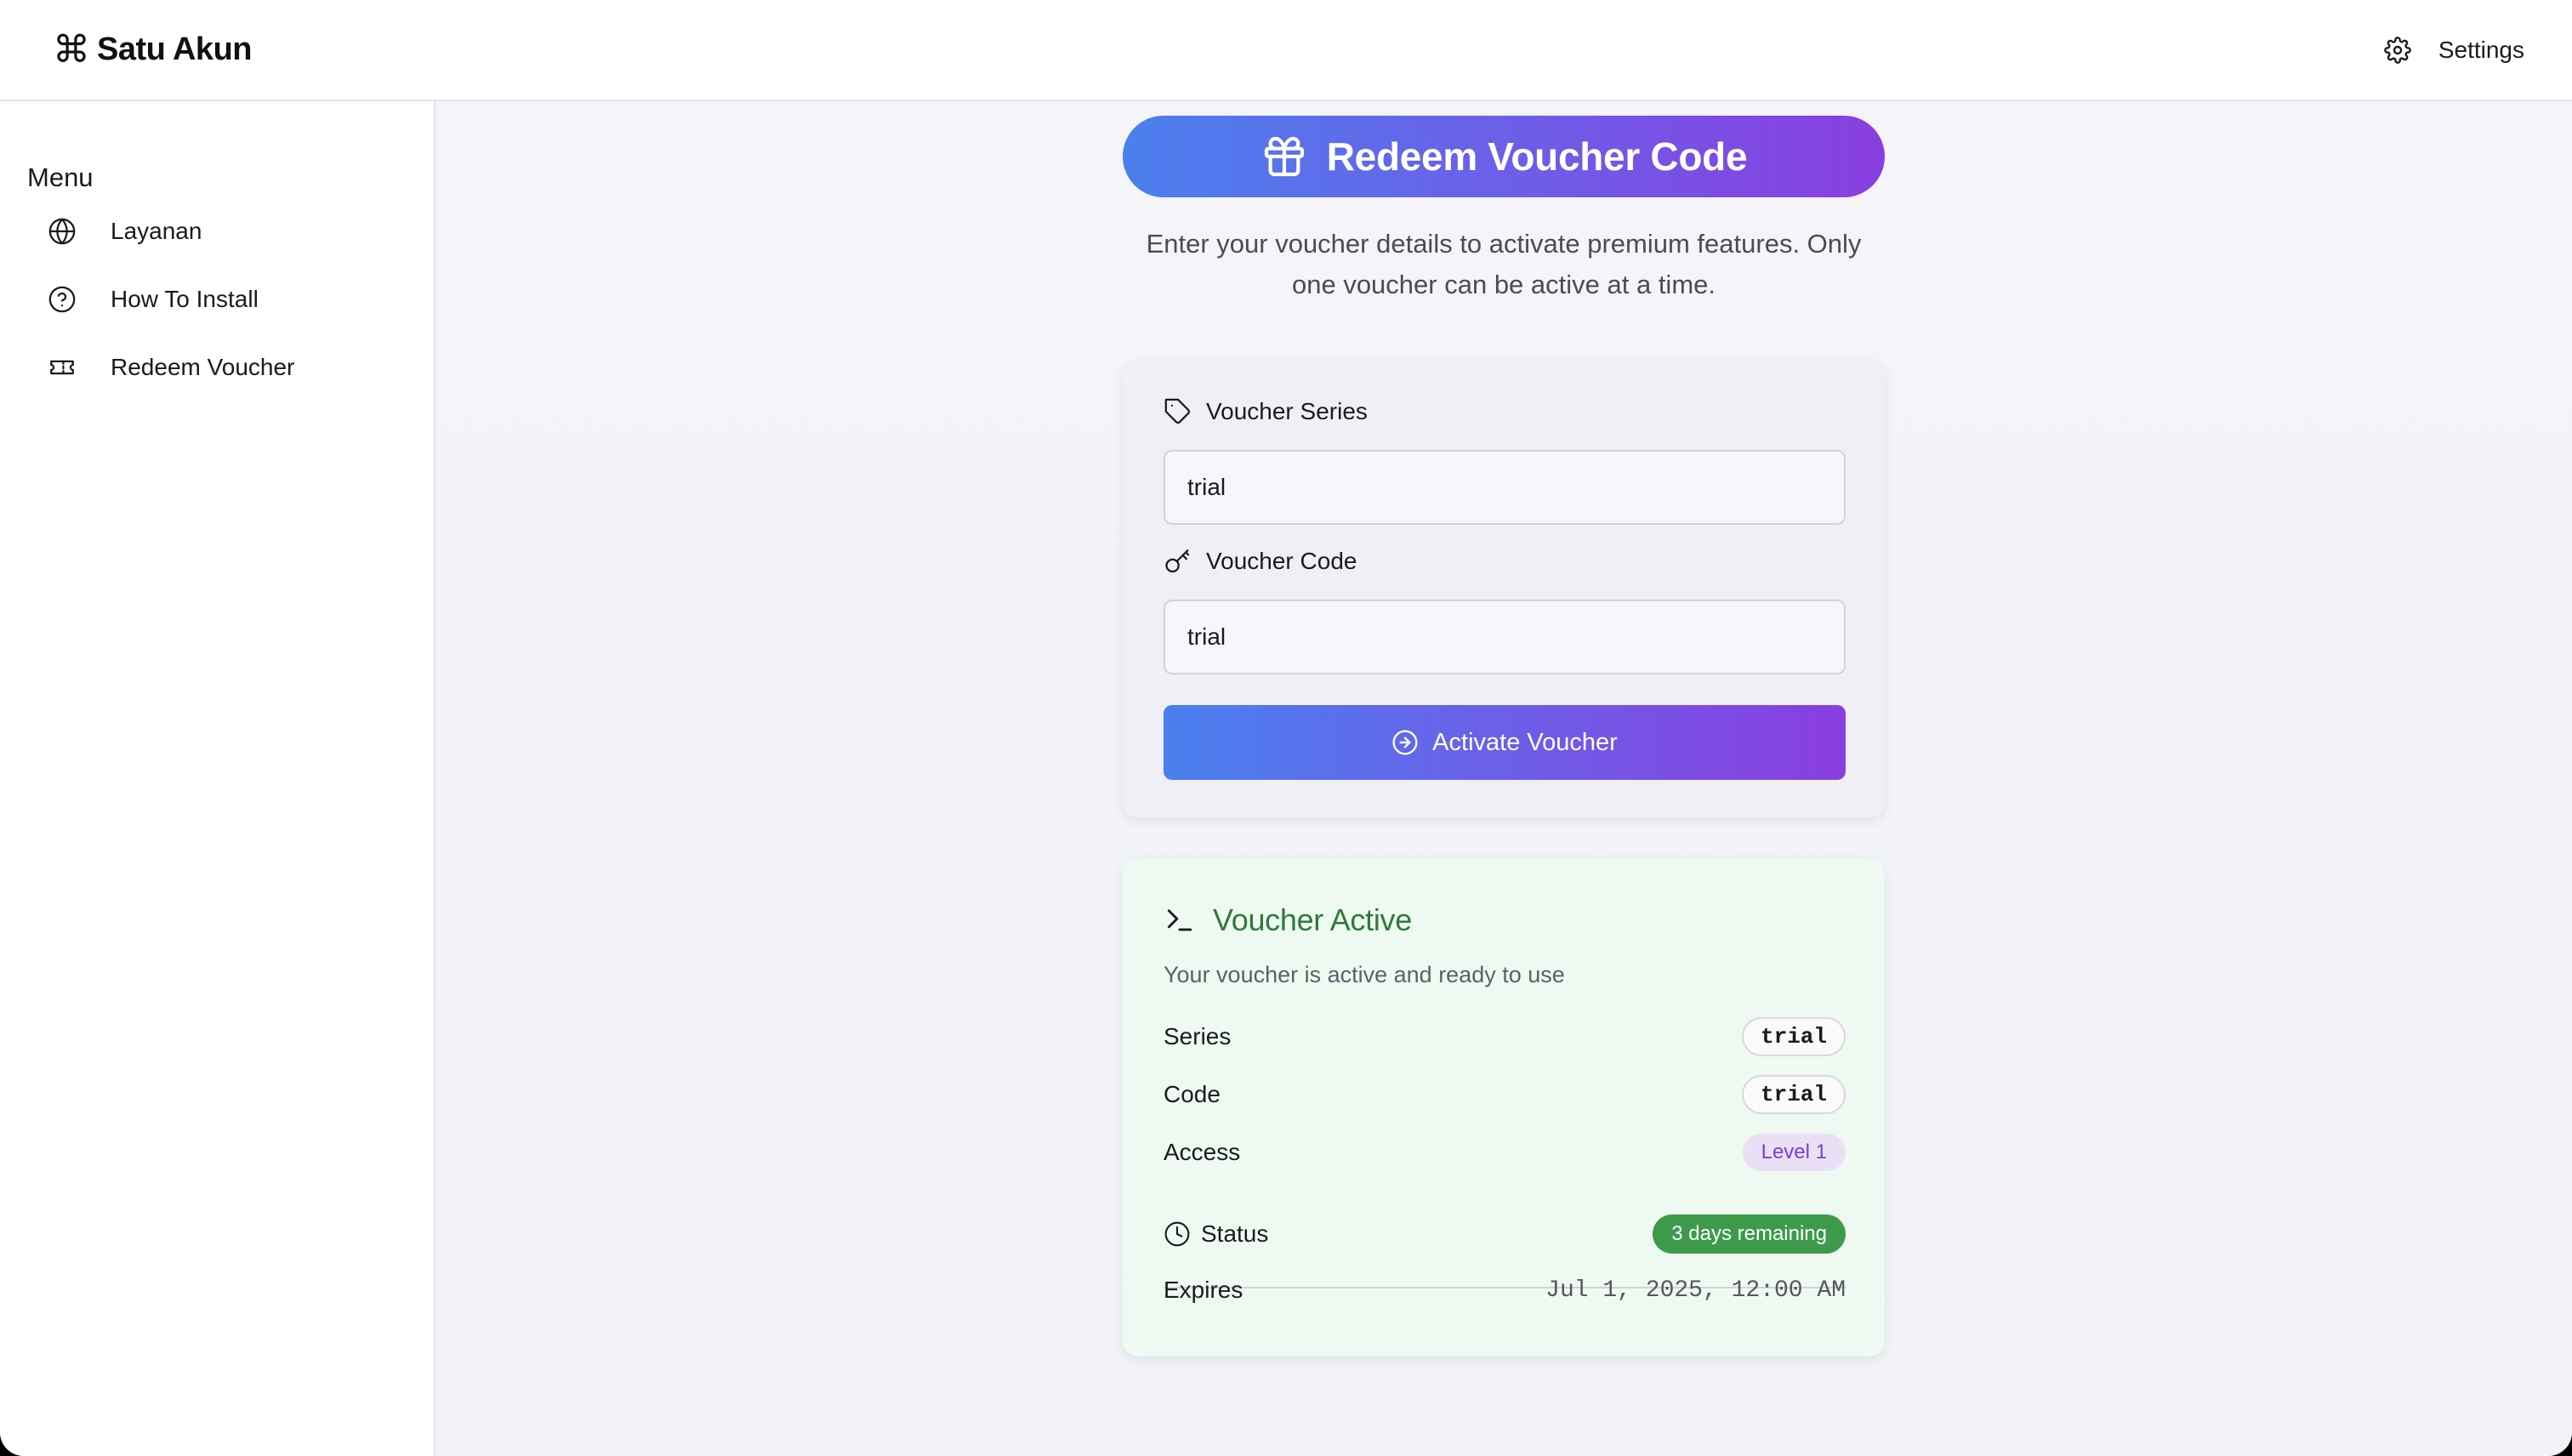 This screenshot has height=1456, width=2572. I want to click on sidebar-item-how-to-install: How To Install, so click(227, 299).